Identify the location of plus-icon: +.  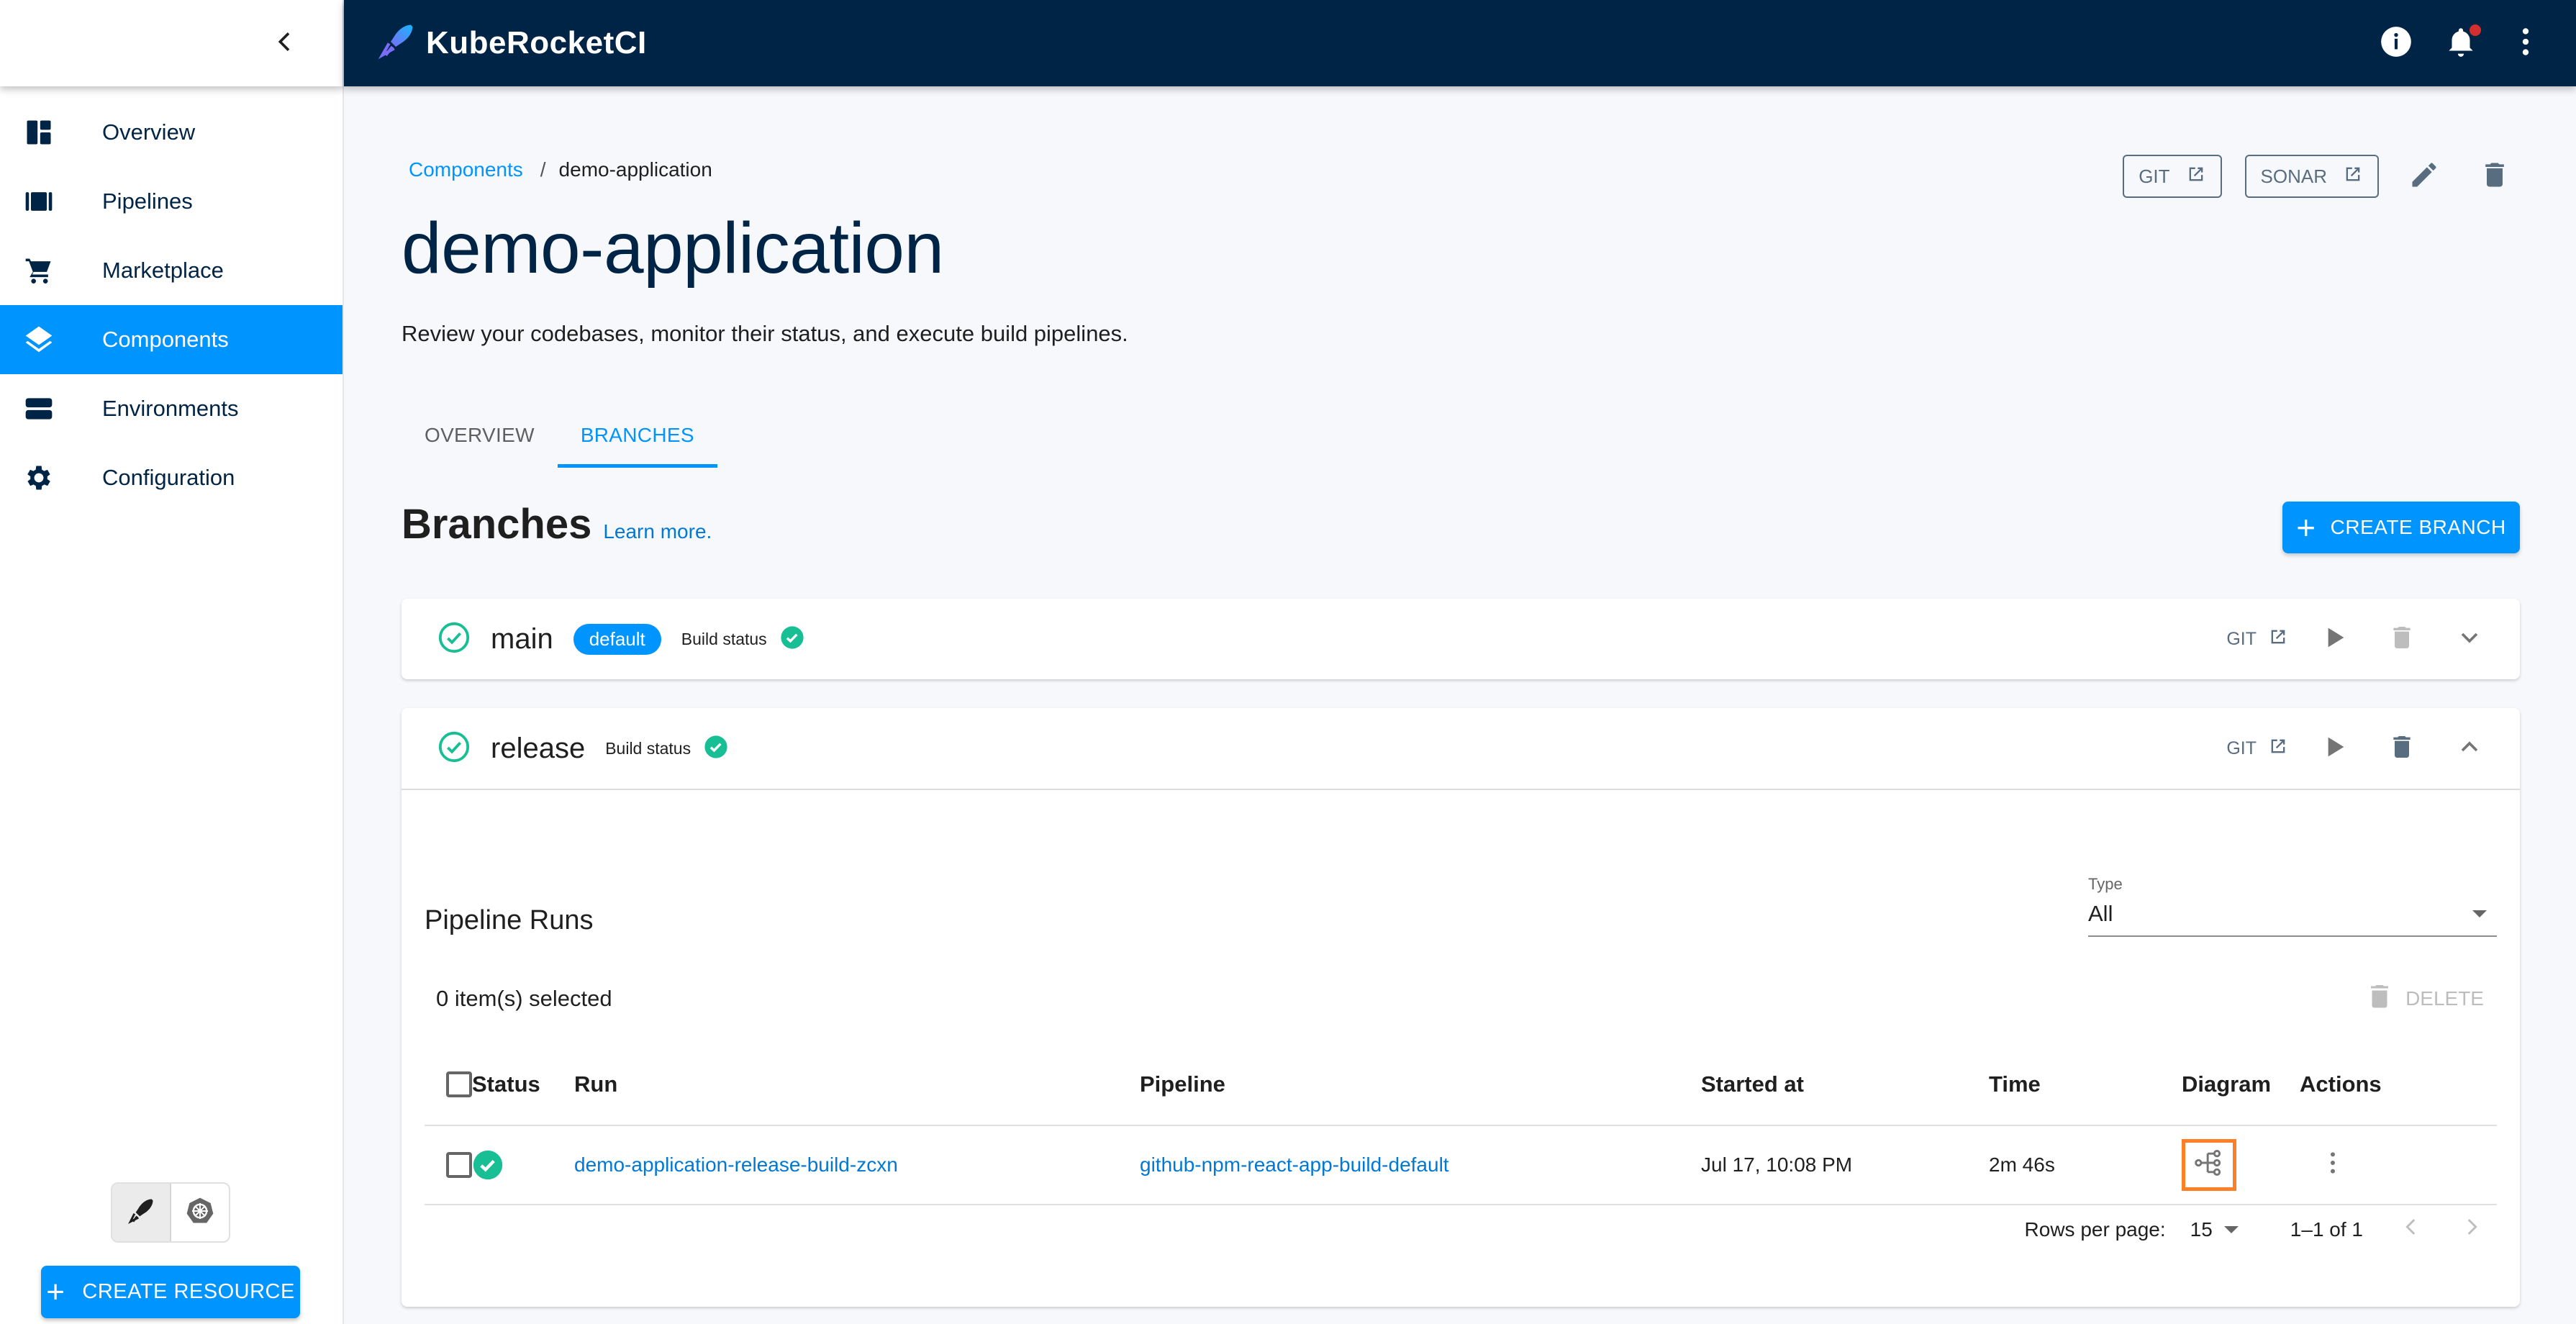
(2306, 527).